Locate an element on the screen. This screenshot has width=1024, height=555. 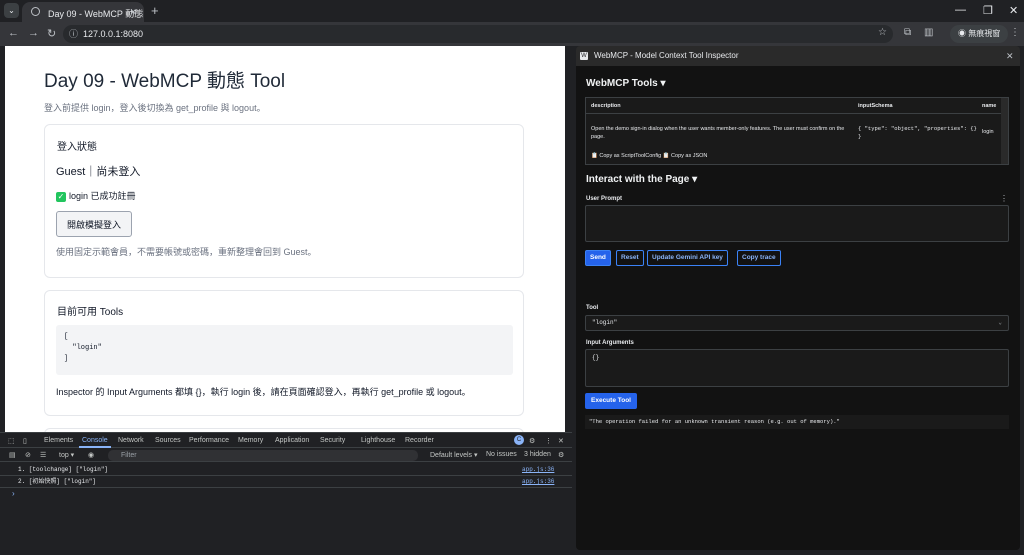
address-bar: ⓘ 127.0.0.1:8080 is located at coordinates (478, 34).